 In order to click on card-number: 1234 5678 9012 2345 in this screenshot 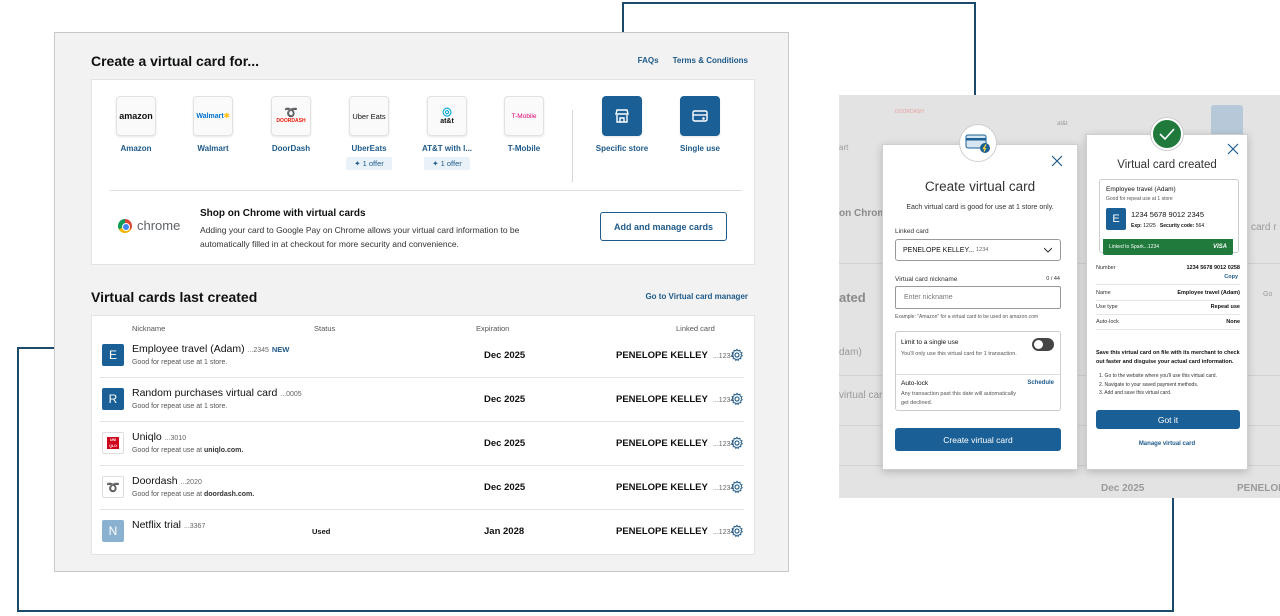, I will do `click(1167, 214)`.